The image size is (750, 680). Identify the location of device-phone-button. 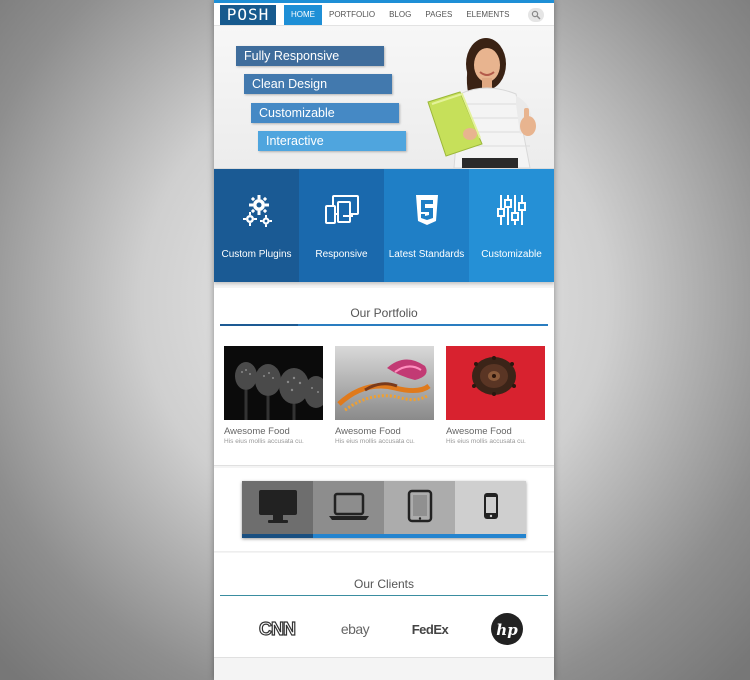
(490, 509).